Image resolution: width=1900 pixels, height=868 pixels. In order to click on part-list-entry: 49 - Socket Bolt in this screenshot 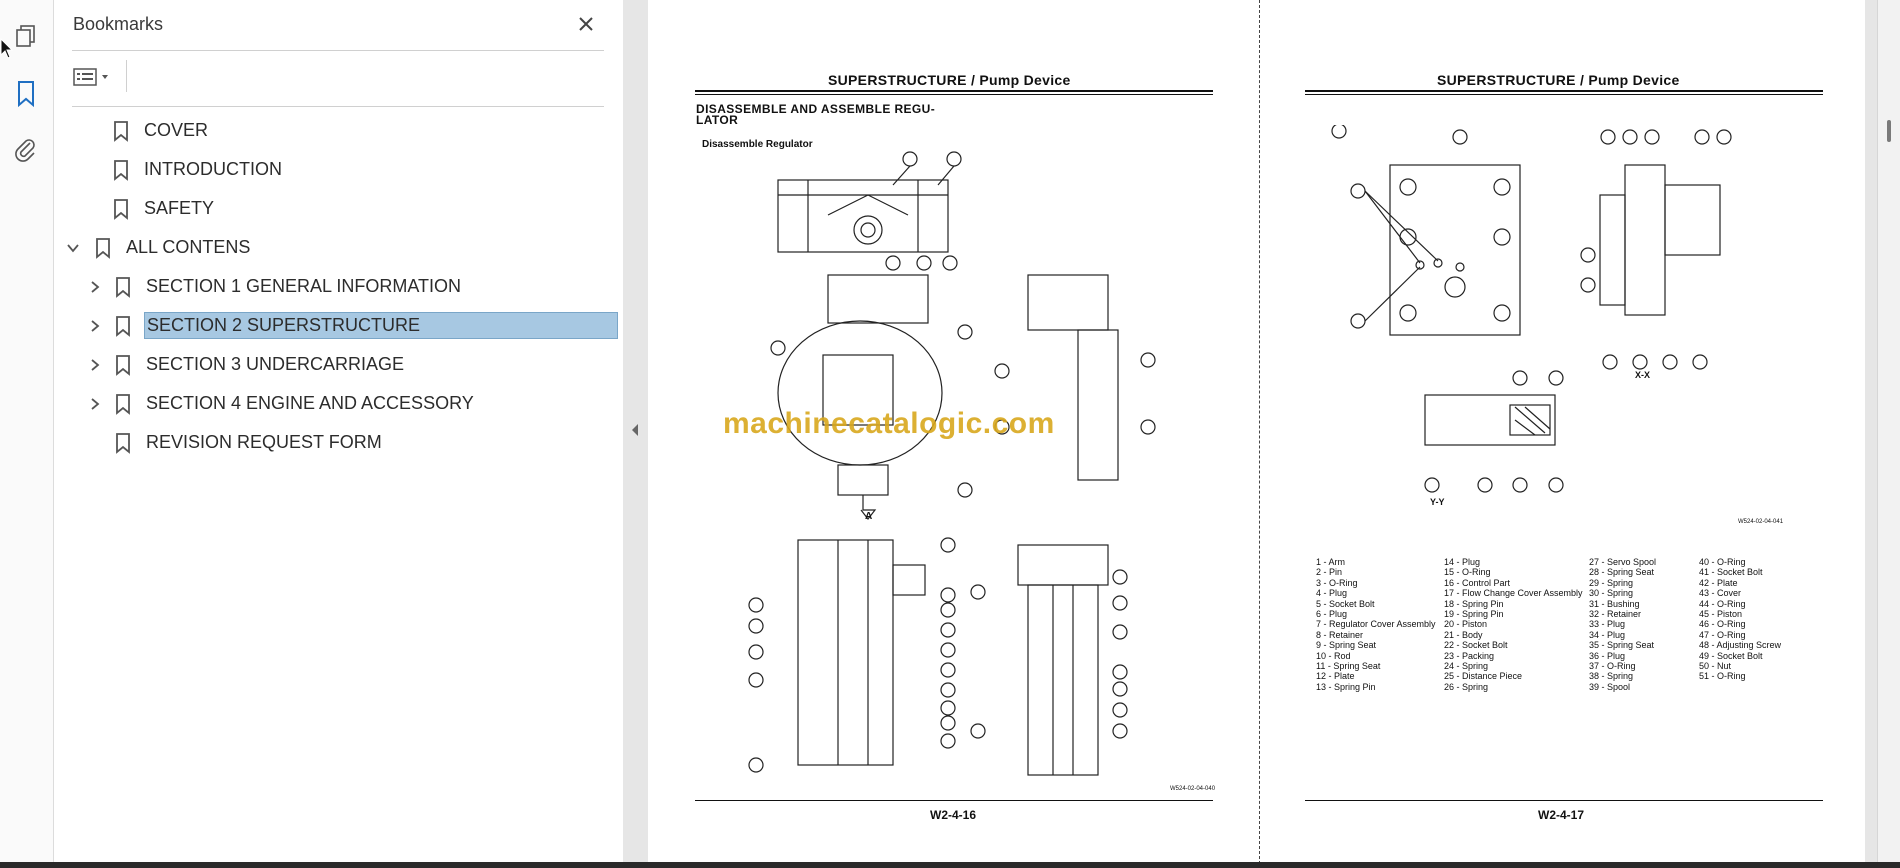, I will do `click(1731, 655)`.